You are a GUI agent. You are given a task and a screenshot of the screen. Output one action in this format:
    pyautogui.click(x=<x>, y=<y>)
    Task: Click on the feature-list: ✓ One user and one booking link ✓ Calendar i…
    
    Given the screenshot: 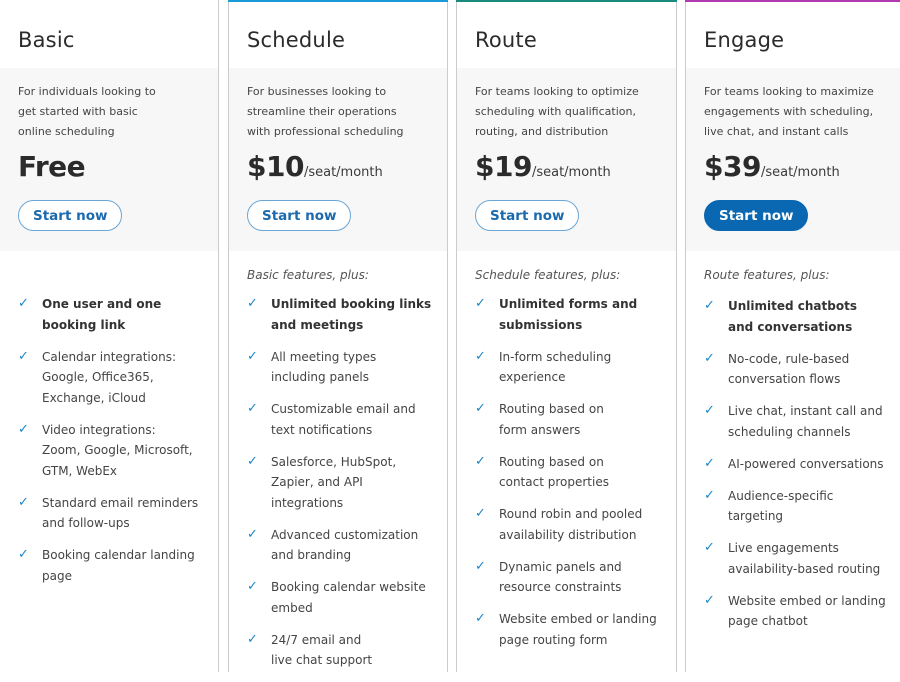 What is the action you would take?
    pyautogui.click(x=114, y=446)
    